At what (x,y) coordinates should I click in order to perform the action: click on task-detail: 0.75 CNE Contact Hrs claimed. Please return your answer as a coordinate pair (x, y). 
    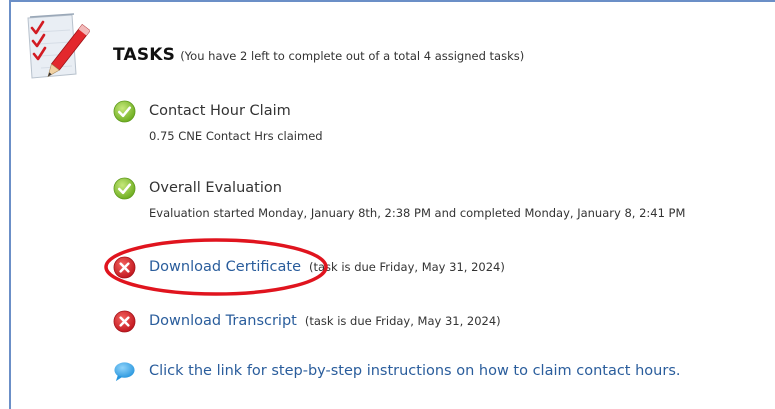
    Looking at the image, I should click on (236, 136).